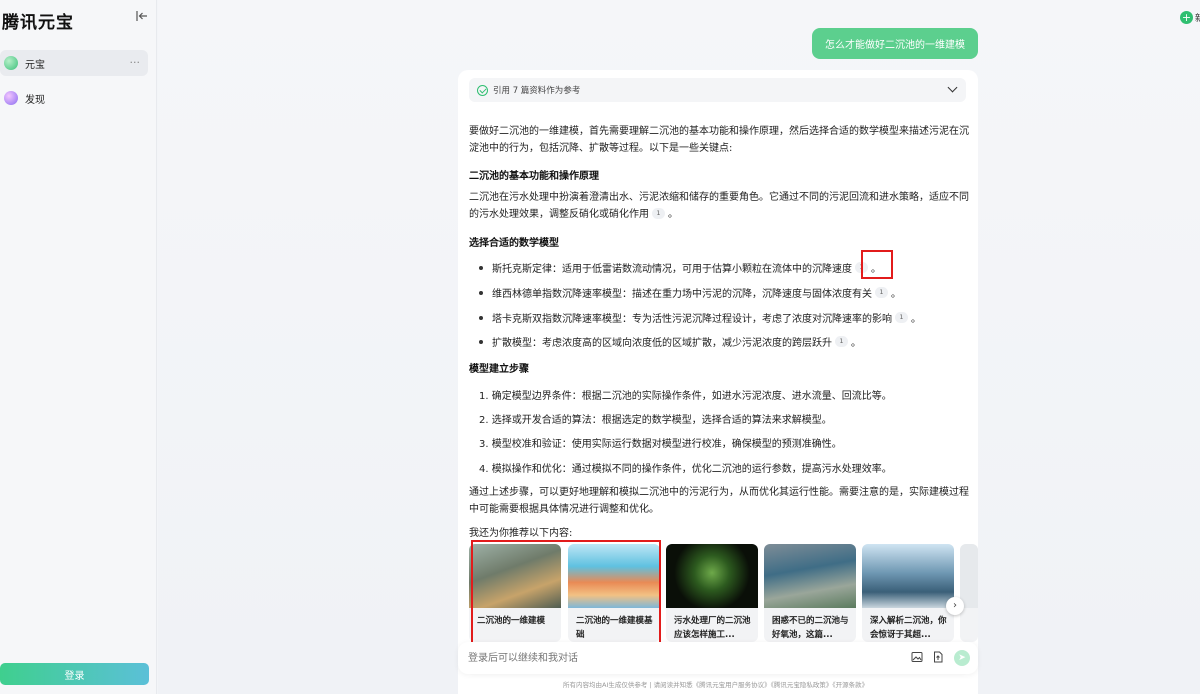 The width and height of the screenshot is (1200, 694). What do you see at coordinates (74, 674) in the screenshot?
I see `login-button: 登录` at bounding box center [74, 674].